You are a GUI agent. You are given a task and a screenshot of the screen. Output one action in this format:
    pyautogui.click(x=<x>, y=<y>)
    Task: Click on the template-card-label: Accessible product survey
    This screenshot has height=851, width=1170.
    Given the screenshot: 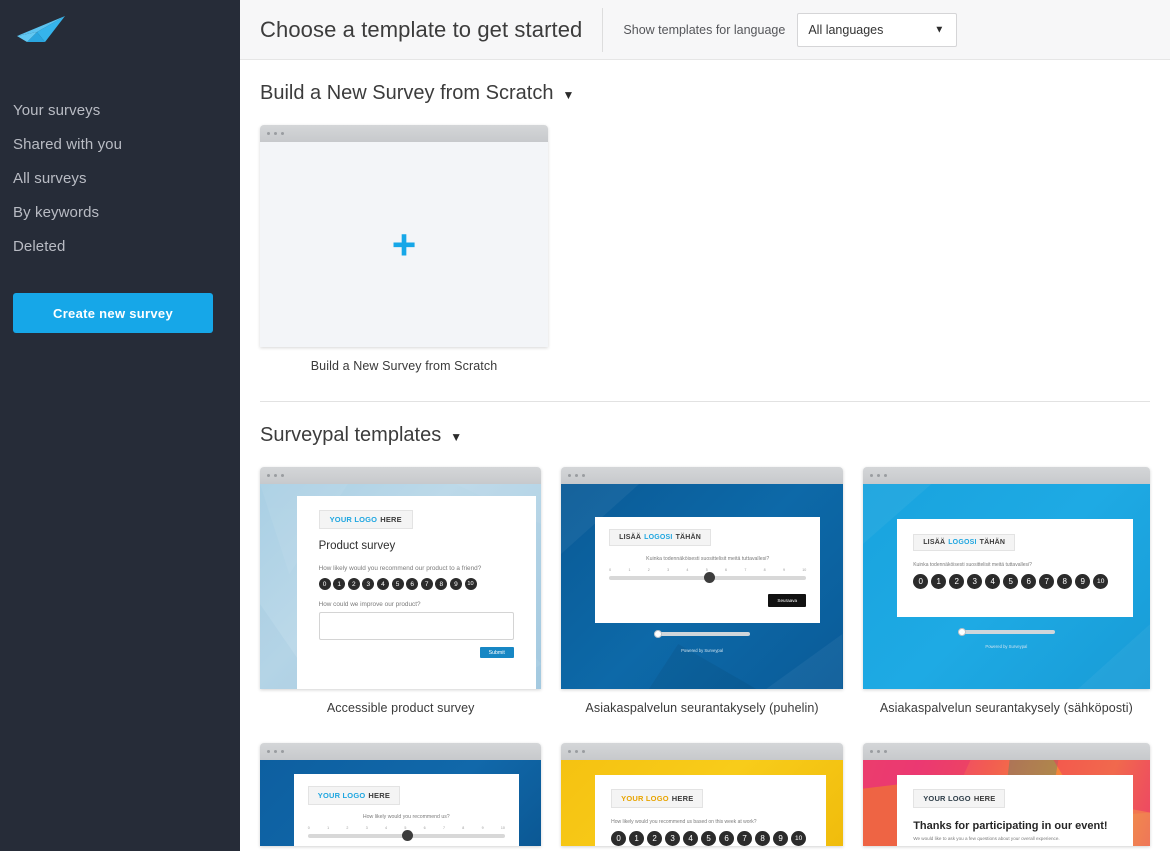 What is the action you would take?
    pyautogui.click(x=400, y=708)
    